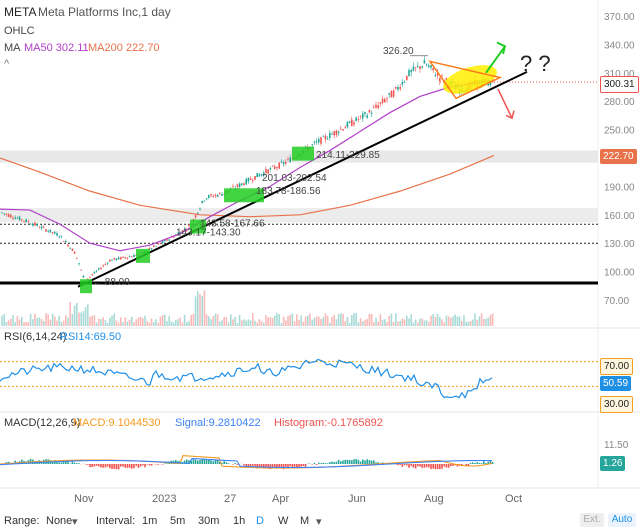 The height and width of the screenshot is (530, 640). What do you see at coordinates (59, 521) in the screenshot?
I see `range-select: None` at bounding box center [59, 521].